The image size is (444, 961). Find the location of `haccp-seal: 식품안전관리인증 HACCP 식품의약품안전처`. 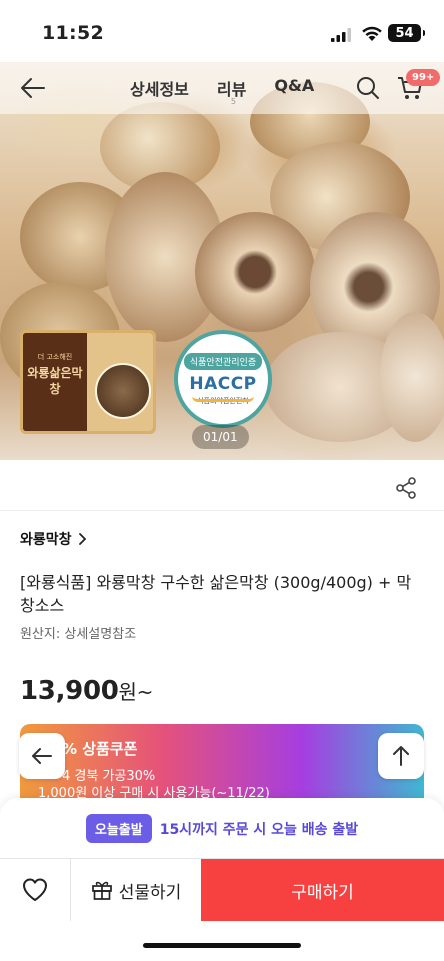

haccp-seal: 식품안전관리인증 HACCP 식품의약품안전처 is located at coordinates (223, 379).